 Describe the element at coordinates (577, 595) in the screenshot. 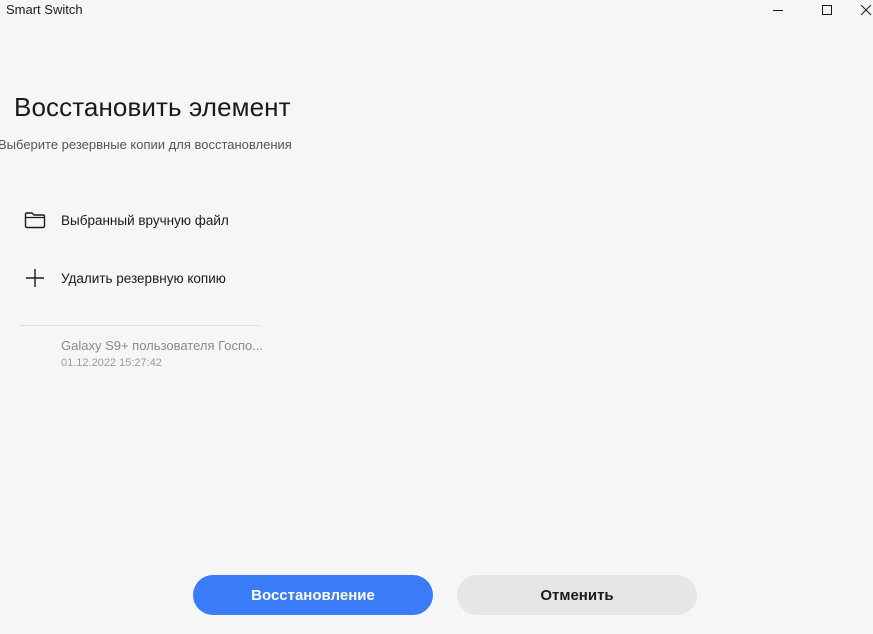

I see `cancel-button: Отменить` at that location.